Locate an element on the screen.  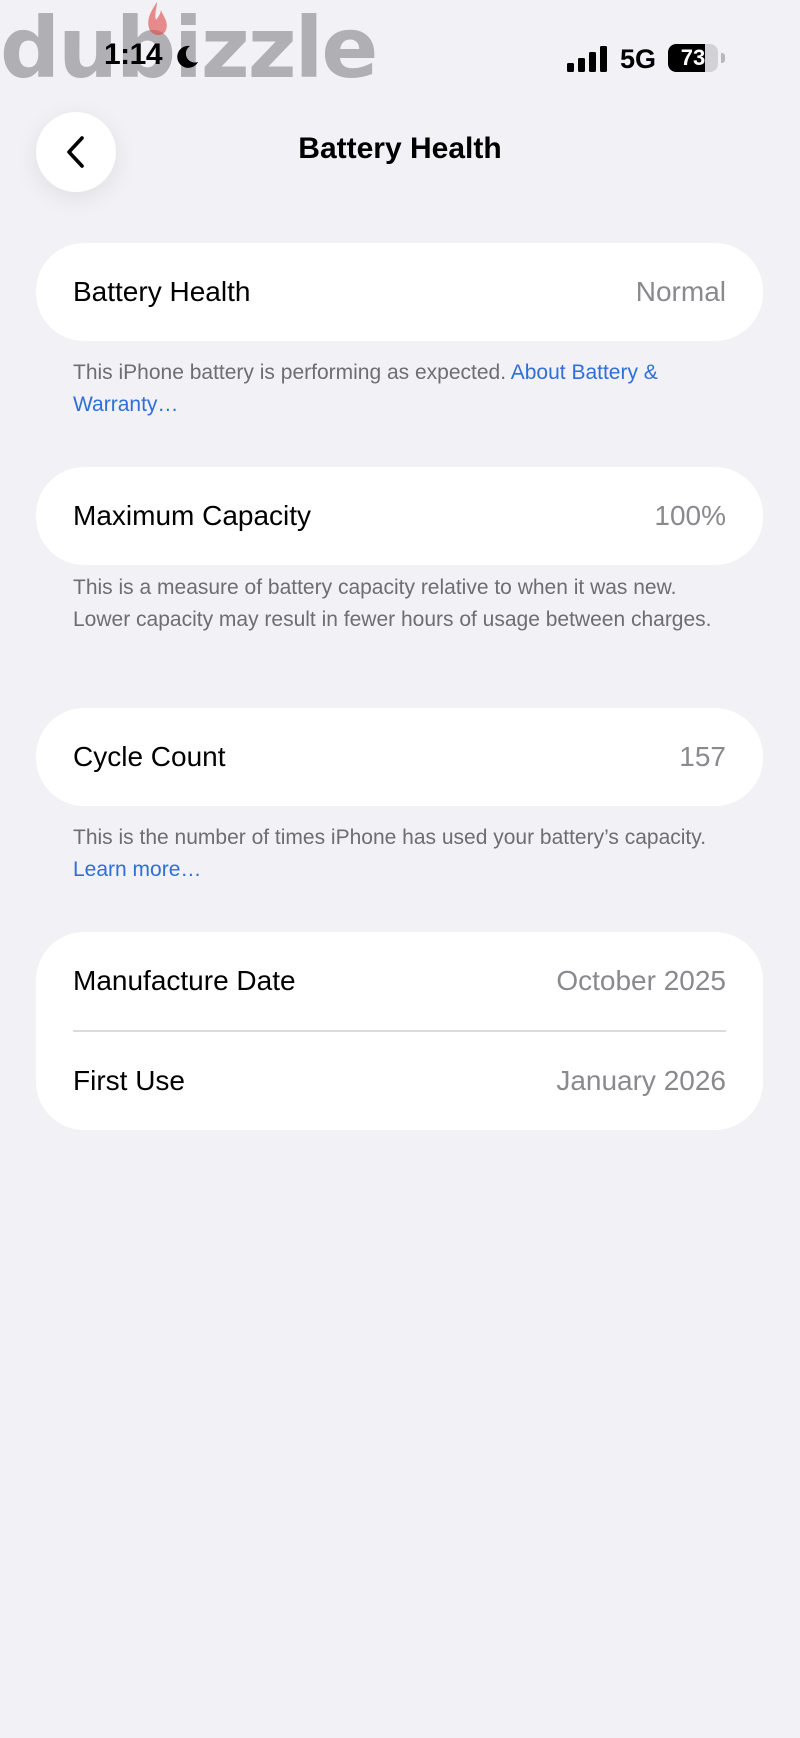
manufacture-date-row: Manufacture Date October 2025 is located at coordinates (399, 981).